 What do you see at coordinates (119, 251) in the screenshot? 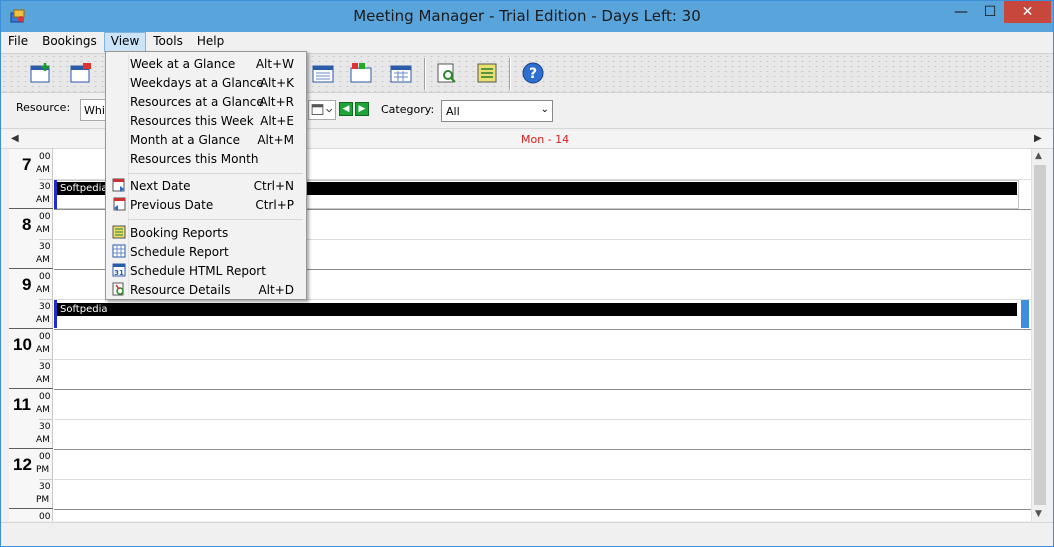
I see `schedule-report-icon` at bounding box center [119, 251].